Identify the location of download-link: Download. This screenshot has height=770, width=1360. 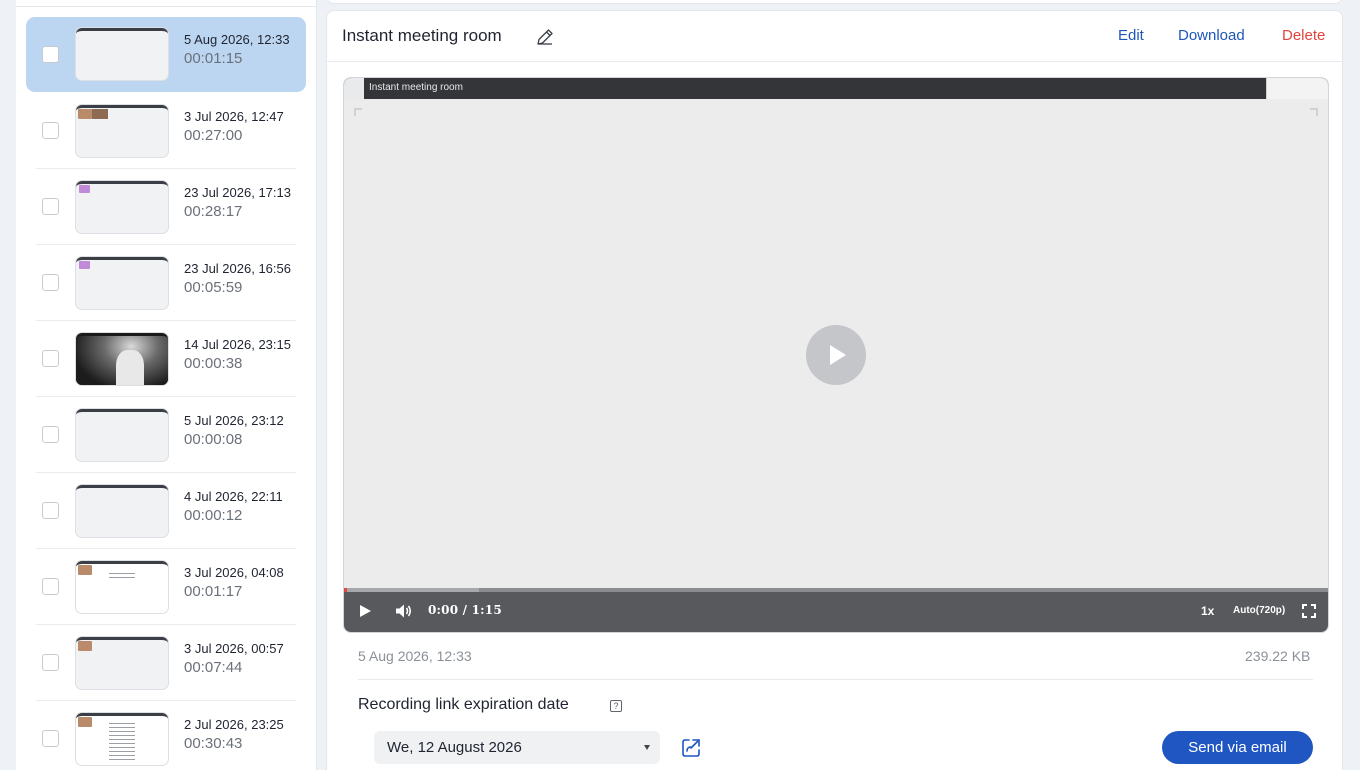
(1211, 35).